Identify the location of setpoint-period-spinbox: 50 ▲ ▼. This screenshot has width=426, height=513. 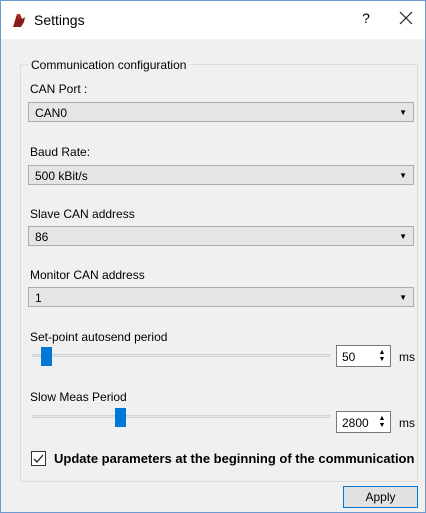
(363, 356).